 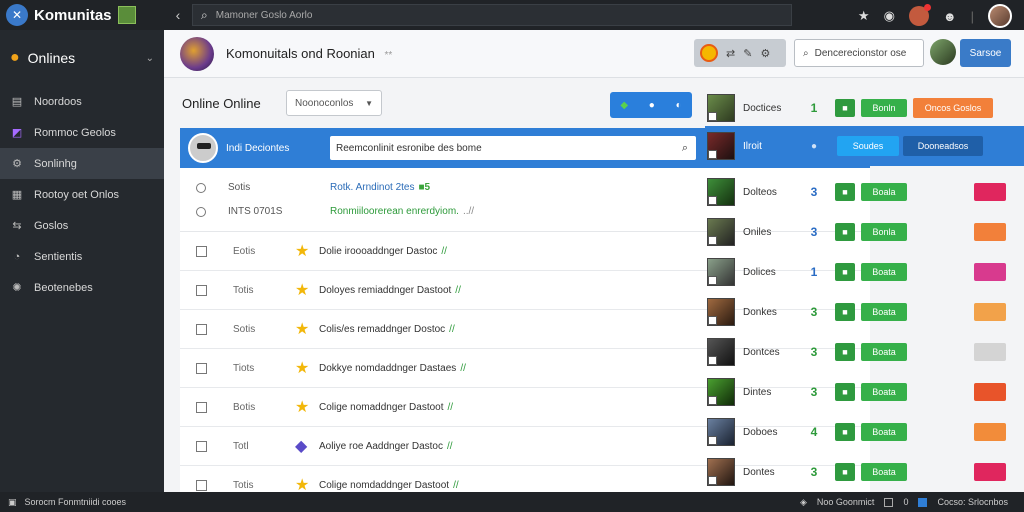 I want to click on row-text: Dokkye nomdaddnger Dastaes//, so click(x=391, y=368).